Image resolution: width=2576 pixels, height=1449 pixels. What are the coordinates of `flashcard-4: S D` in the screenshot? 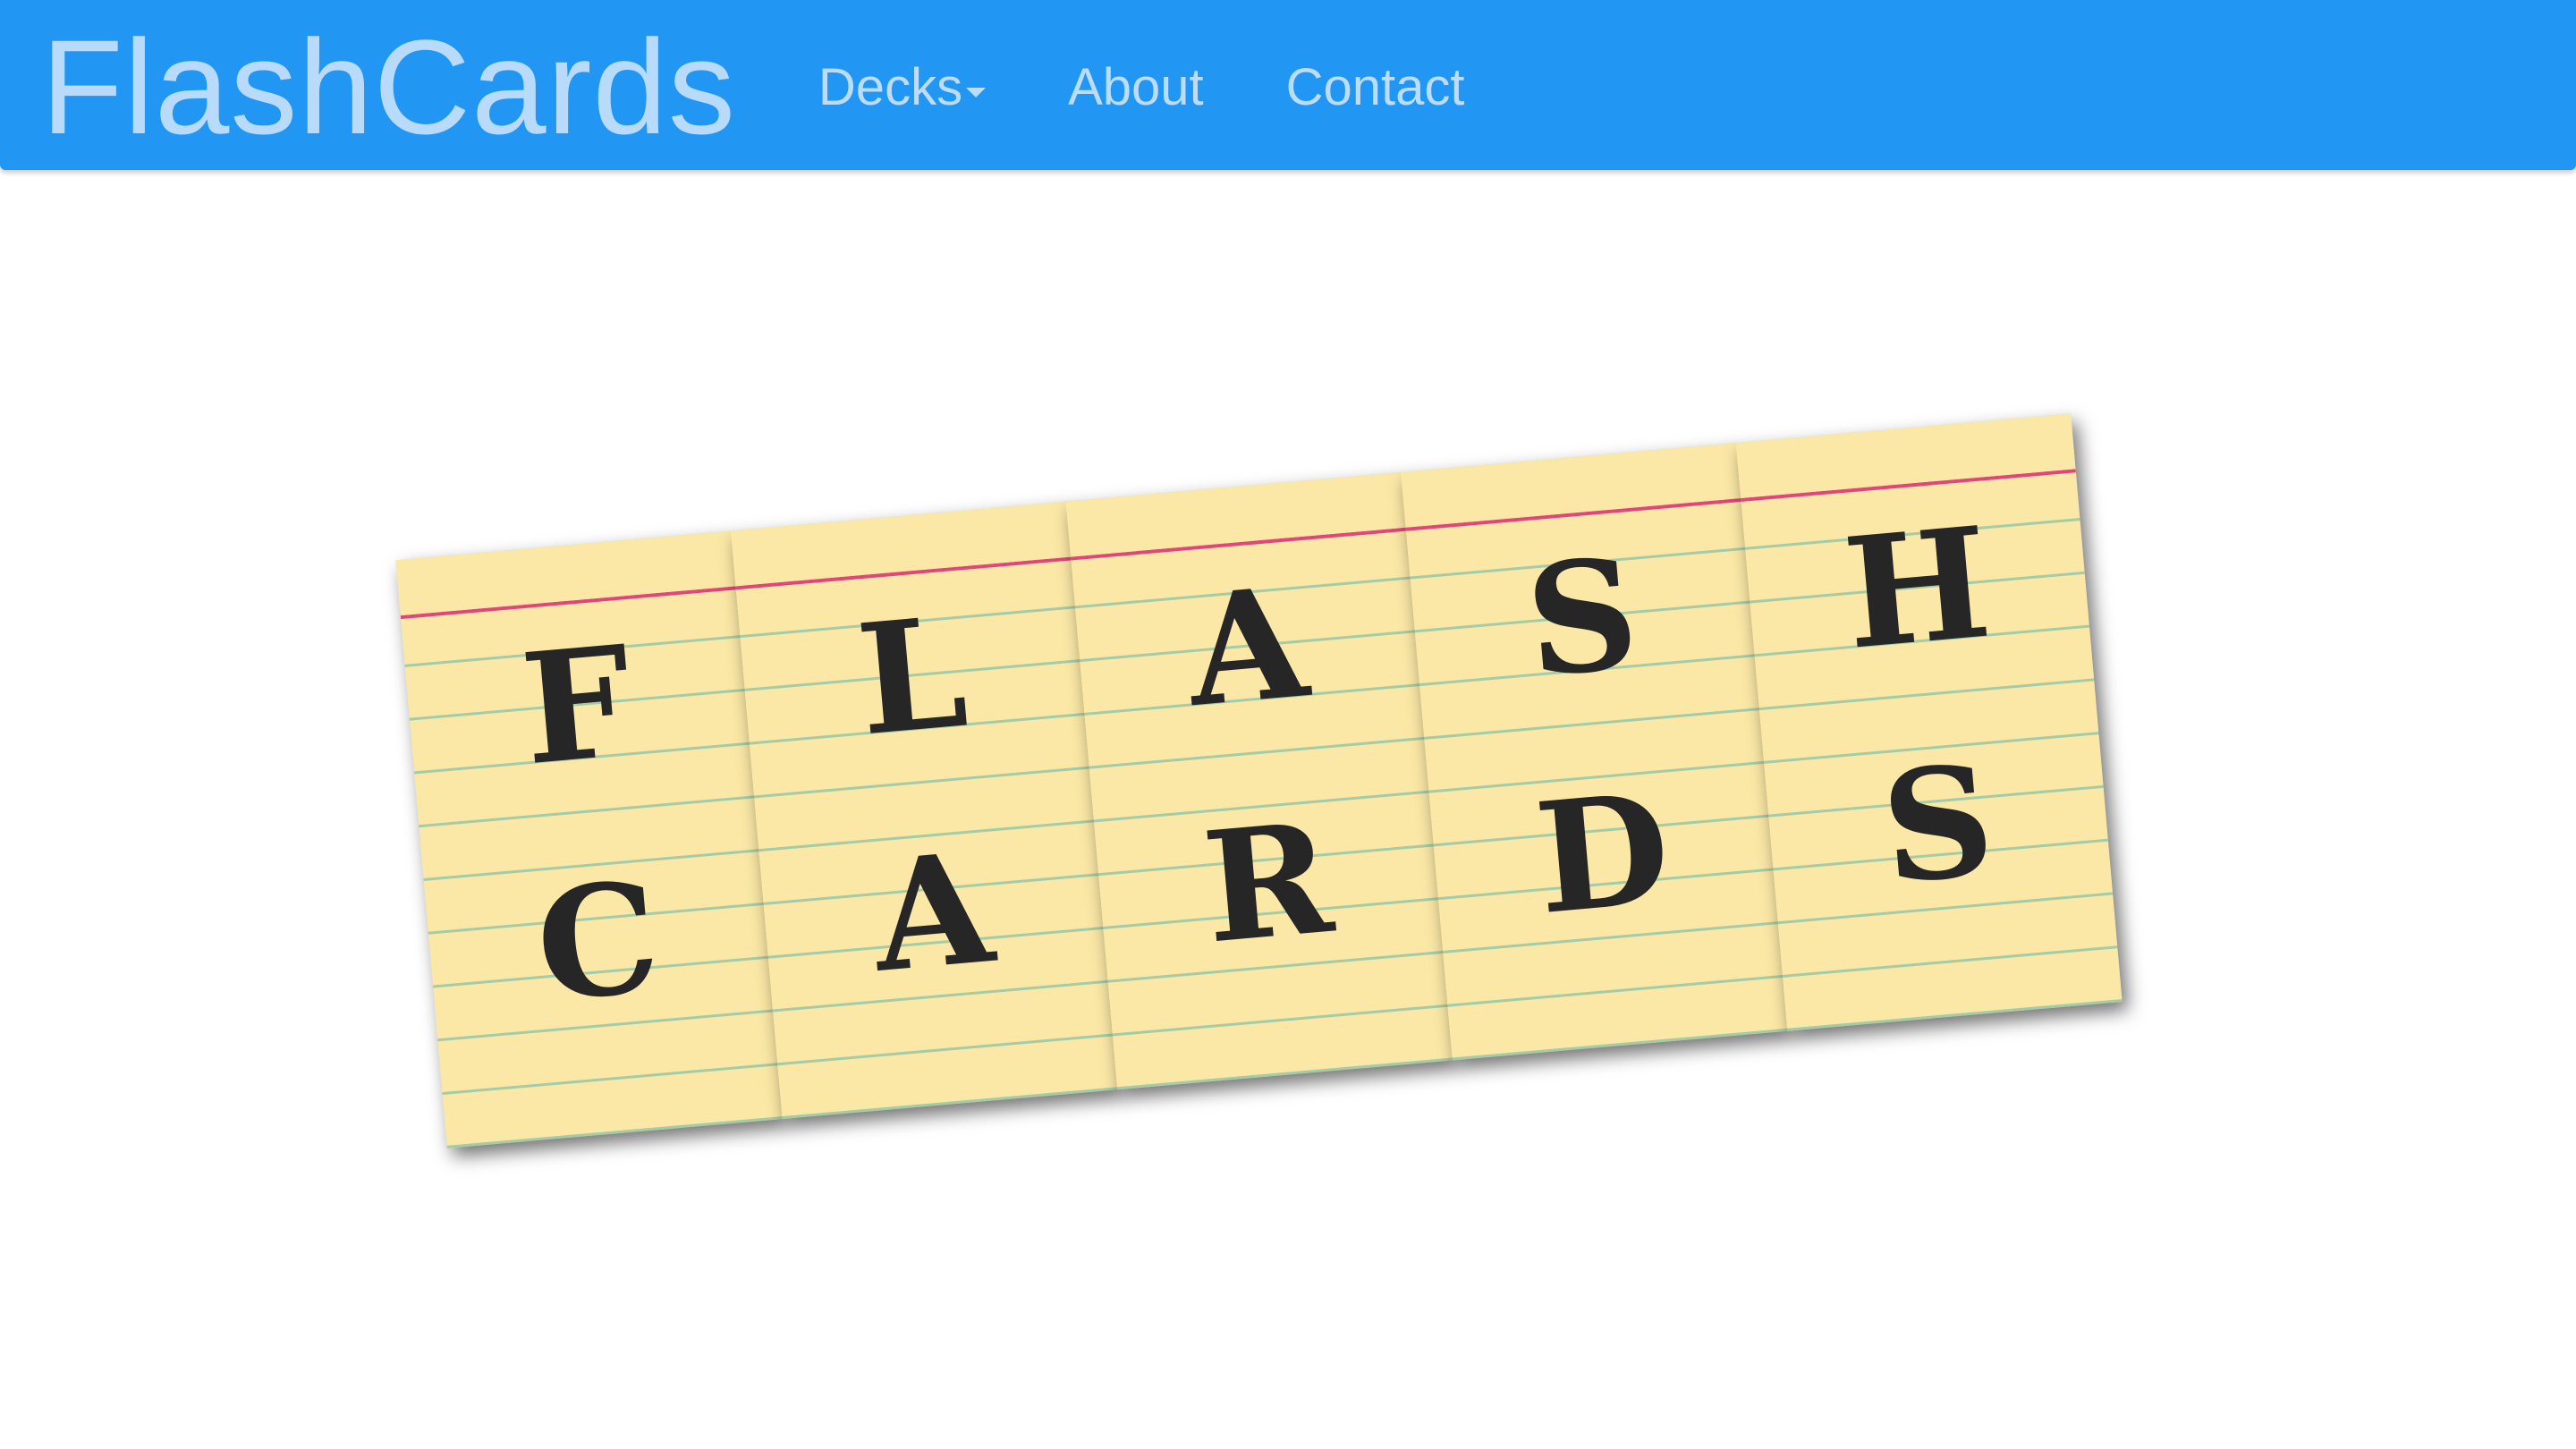 It's located at (1594, 752).